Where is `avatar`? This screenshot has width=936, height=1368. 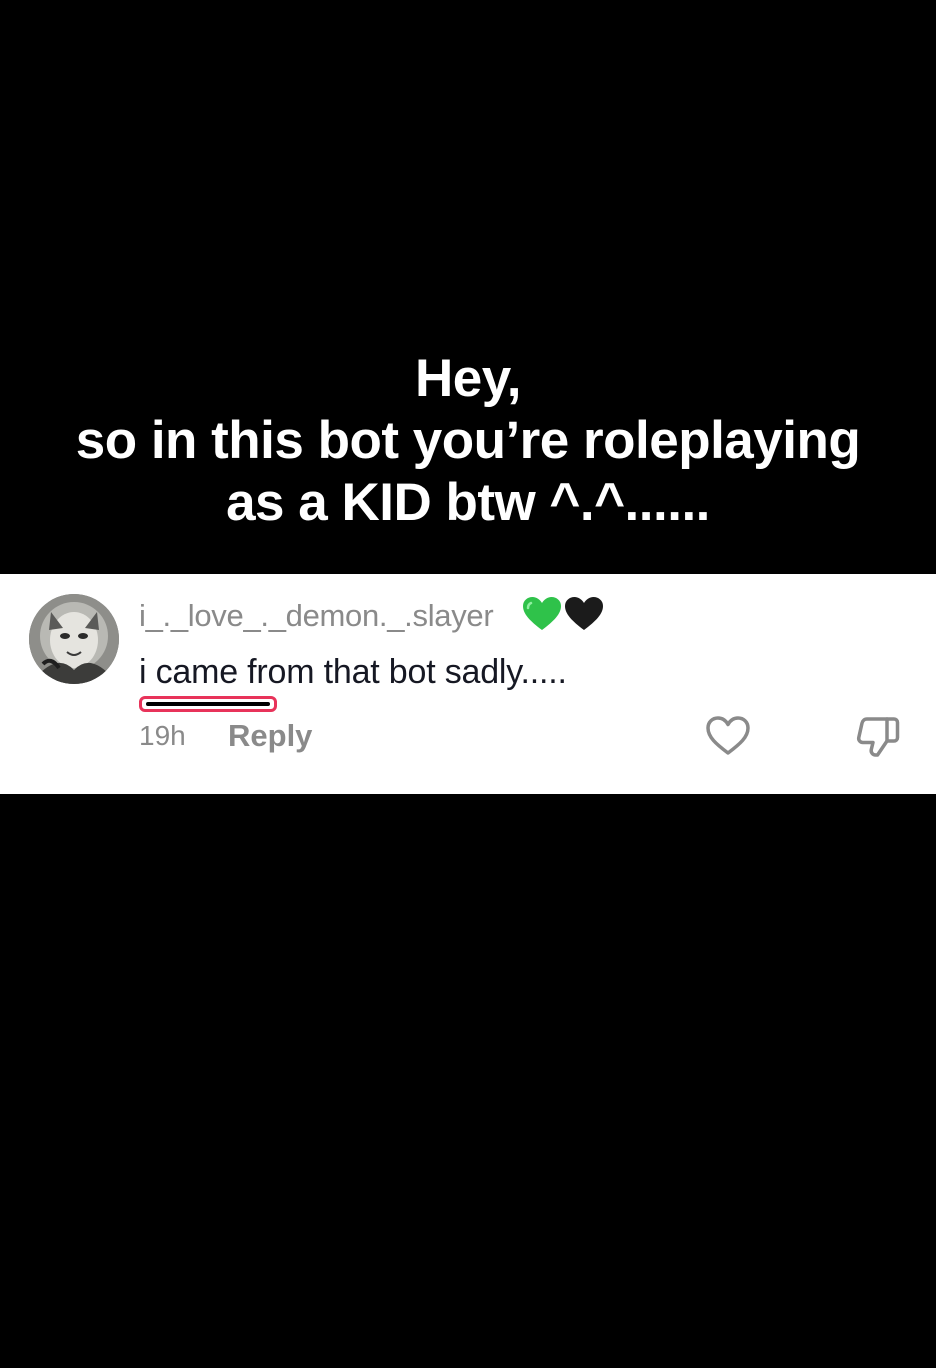
avatar is located at coordinates (74, 639).